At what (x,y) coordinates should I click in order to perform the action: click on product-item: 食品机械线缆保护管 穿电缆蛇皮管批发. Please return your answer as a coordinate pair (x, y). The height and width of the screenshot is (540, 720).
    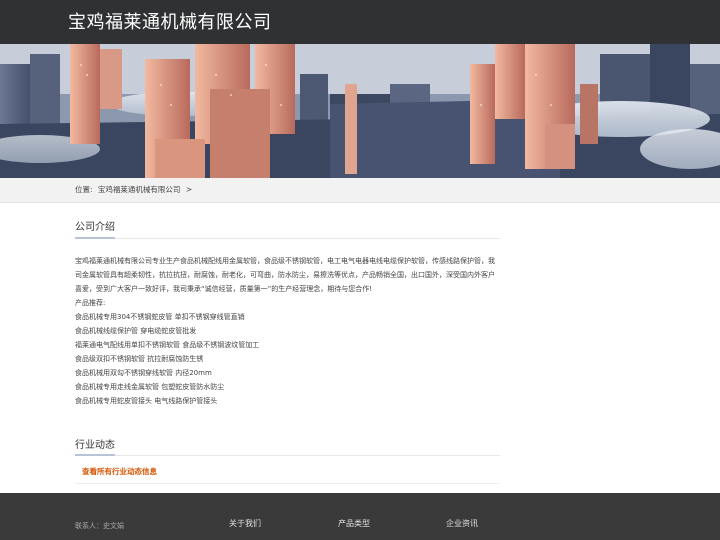
    Looking at the image, I should click on (136, 331).